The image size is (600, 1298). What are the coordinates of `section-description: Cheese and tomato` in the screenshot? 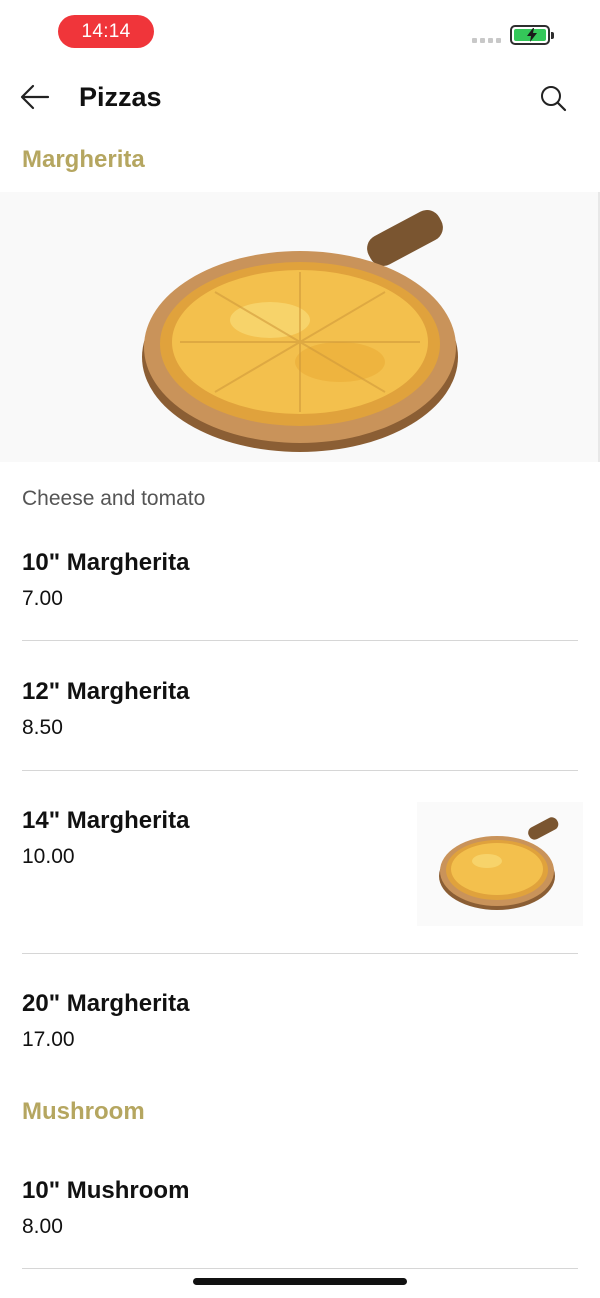 It's located at (114, 498).